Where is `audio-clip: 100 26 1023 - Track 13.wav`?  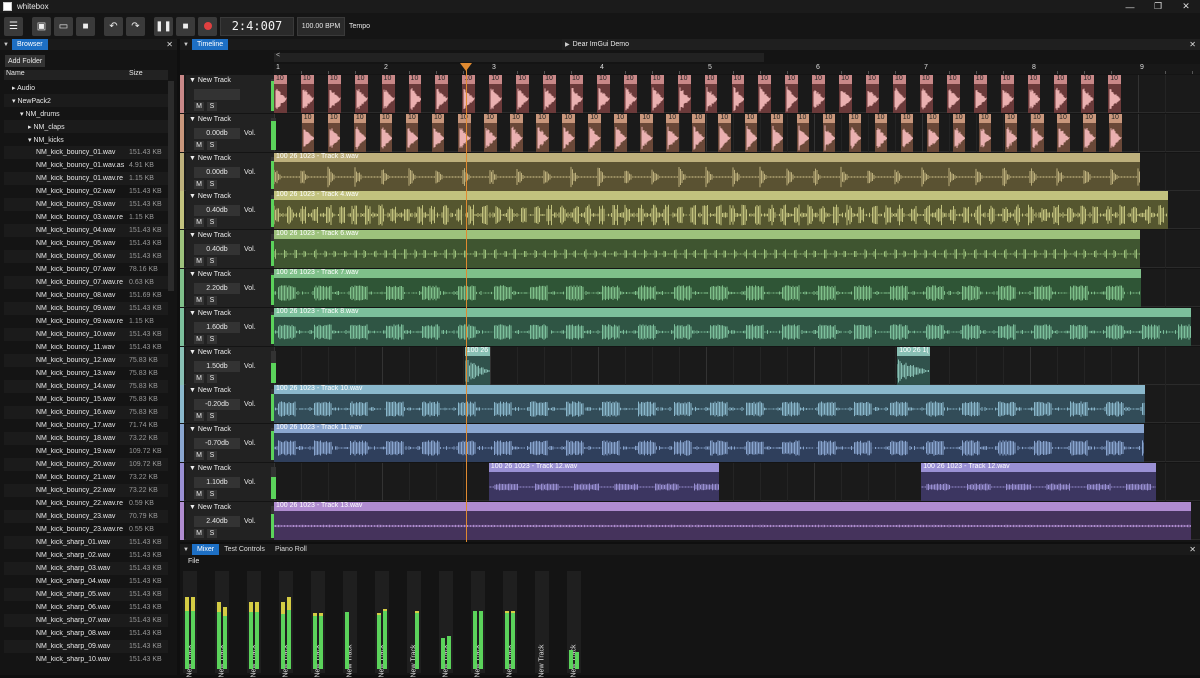
audio-clip: 100 26 1023 - Track 13.wav is located at coordinates (732, 520).